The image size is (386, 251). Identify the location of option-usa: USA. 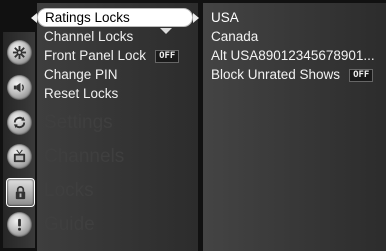
(225, 18).